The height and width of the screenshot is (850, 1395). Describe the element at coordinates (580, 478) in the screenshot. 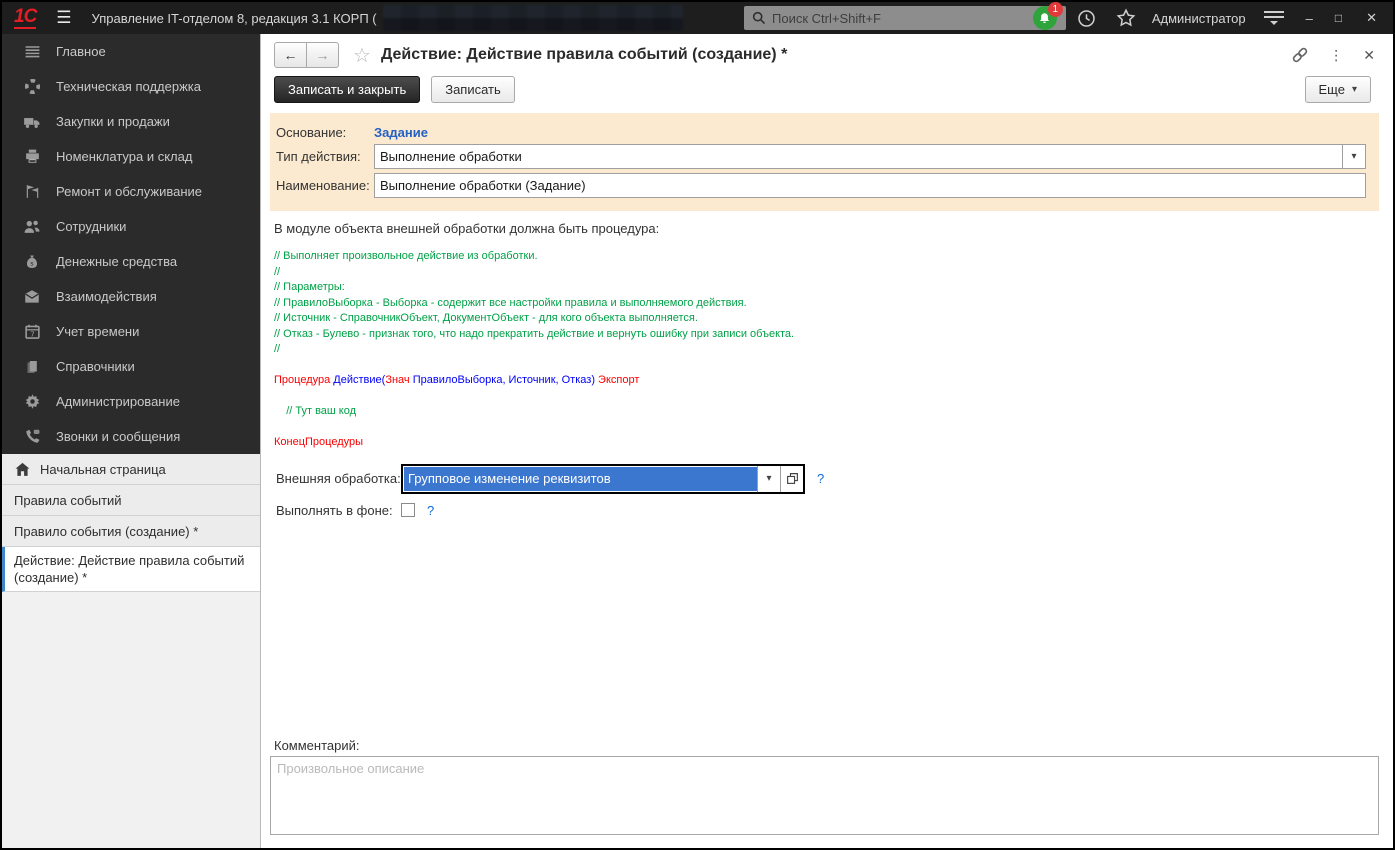

I see `external-processing-selected-value: Групповое изменение реквизитов` at that location.